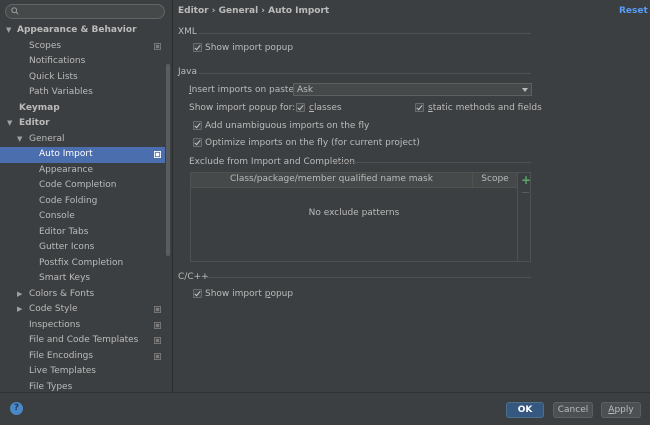 This screenshot has width=650, height=425. What do you see at coordinates (82, 140) in the screenshot?
I see `sidebar-item-general: ▼ General` at bounding box center [82, 140].